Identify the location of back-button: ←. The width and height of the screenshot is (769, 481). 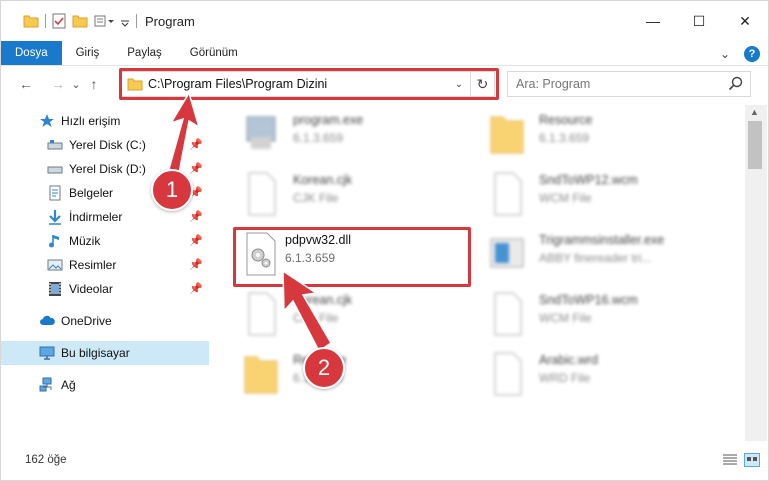
(26, 84).